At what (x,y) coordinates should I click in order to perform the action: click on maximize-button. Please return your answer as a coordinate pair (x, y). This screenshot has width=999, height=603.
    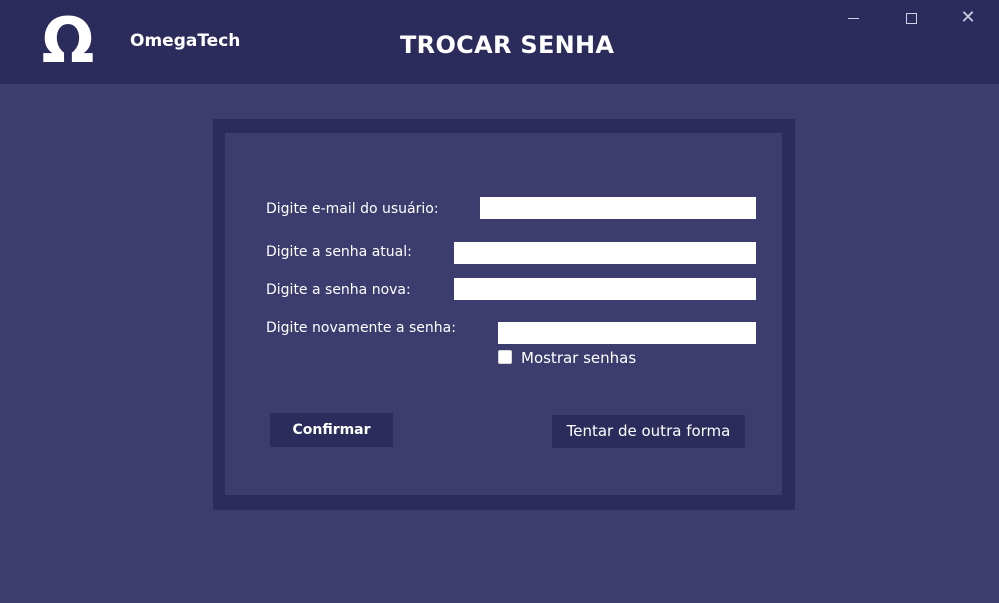
    Looking at the image, I should click on (911, 18).